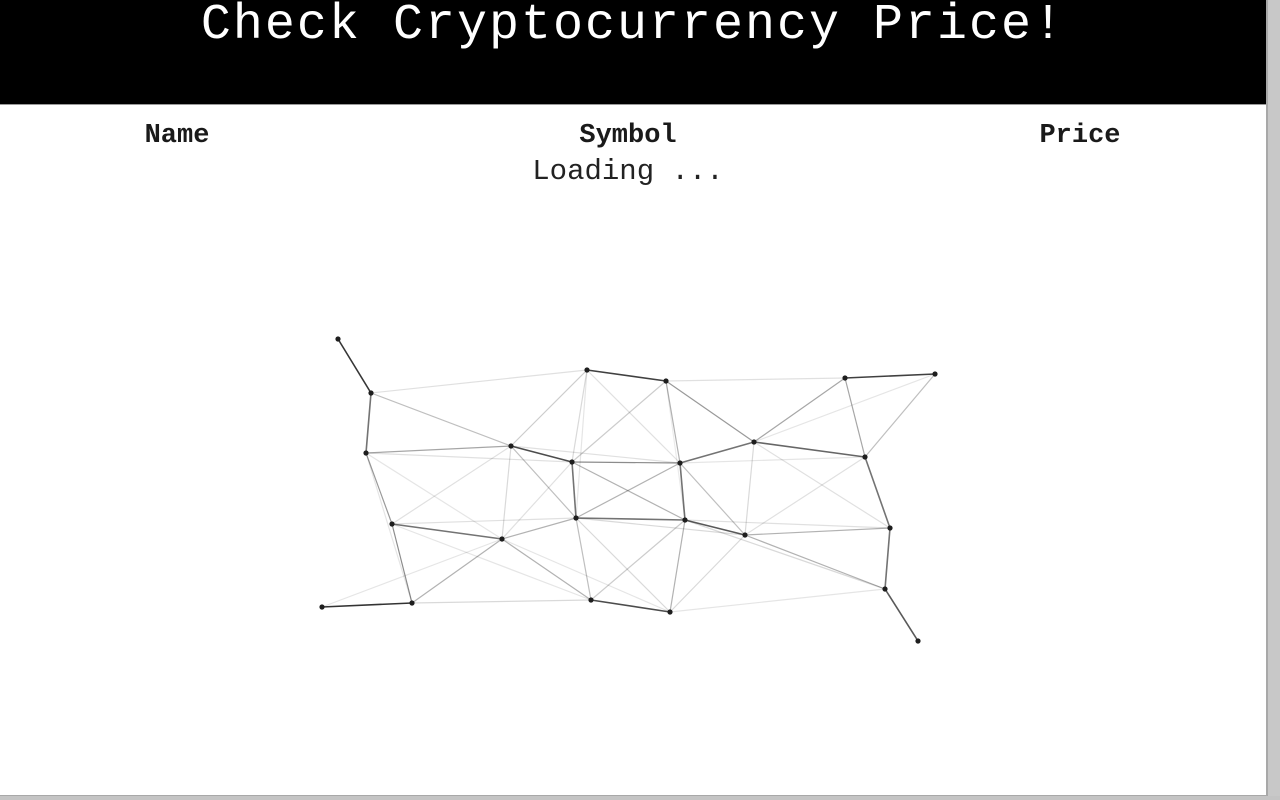  What do you see at coordinates (1080, 136) in the screenshot?
I see `column-header-price: Price` at bounding box center [1080, 136].